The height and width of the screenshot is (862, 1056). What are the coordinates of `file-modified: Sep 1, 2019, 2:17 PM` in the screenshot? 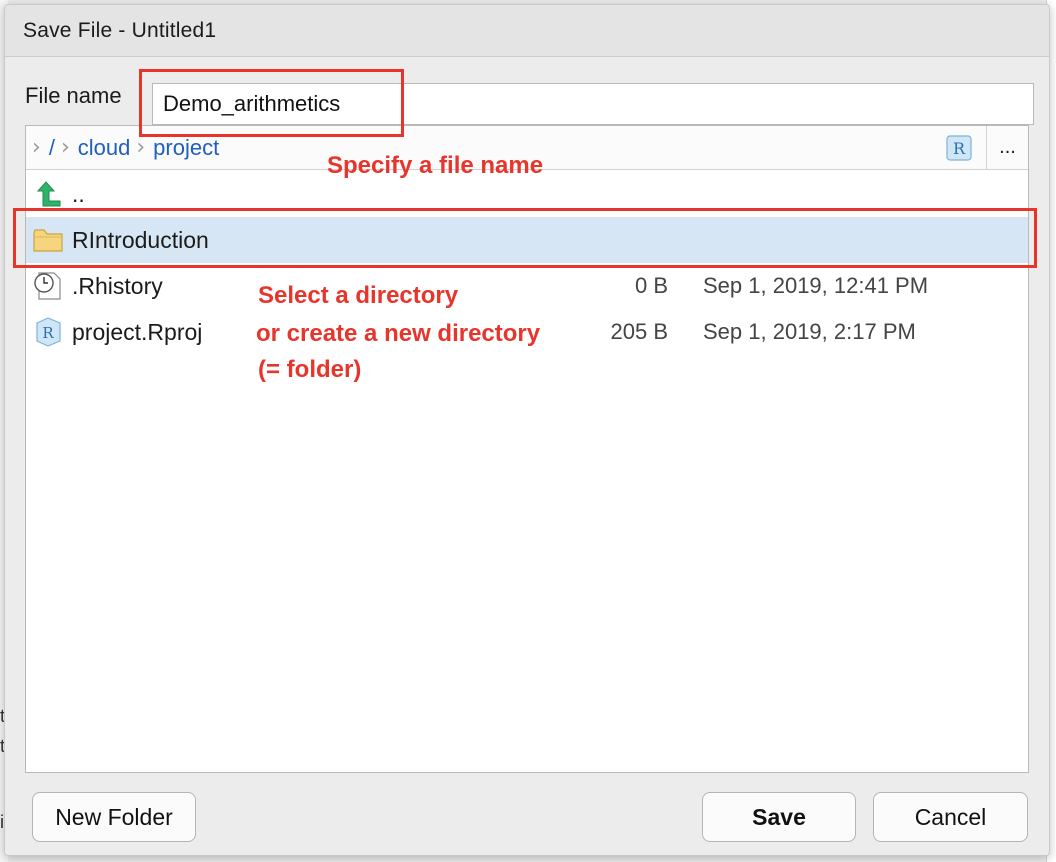 It's located at (809, 331).